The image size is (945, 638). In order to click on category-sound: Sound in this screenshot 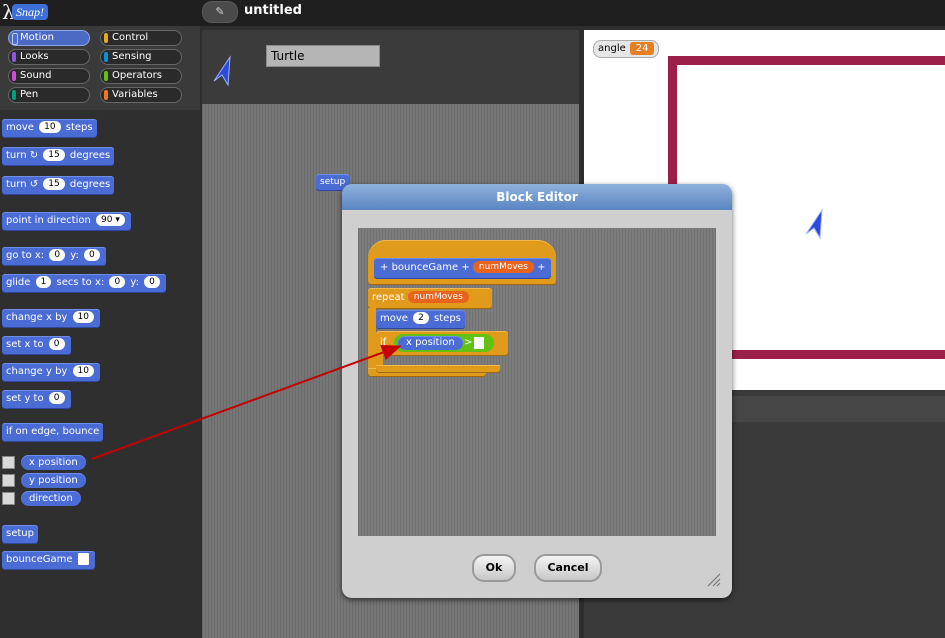, I will do `click(49, 76)`.